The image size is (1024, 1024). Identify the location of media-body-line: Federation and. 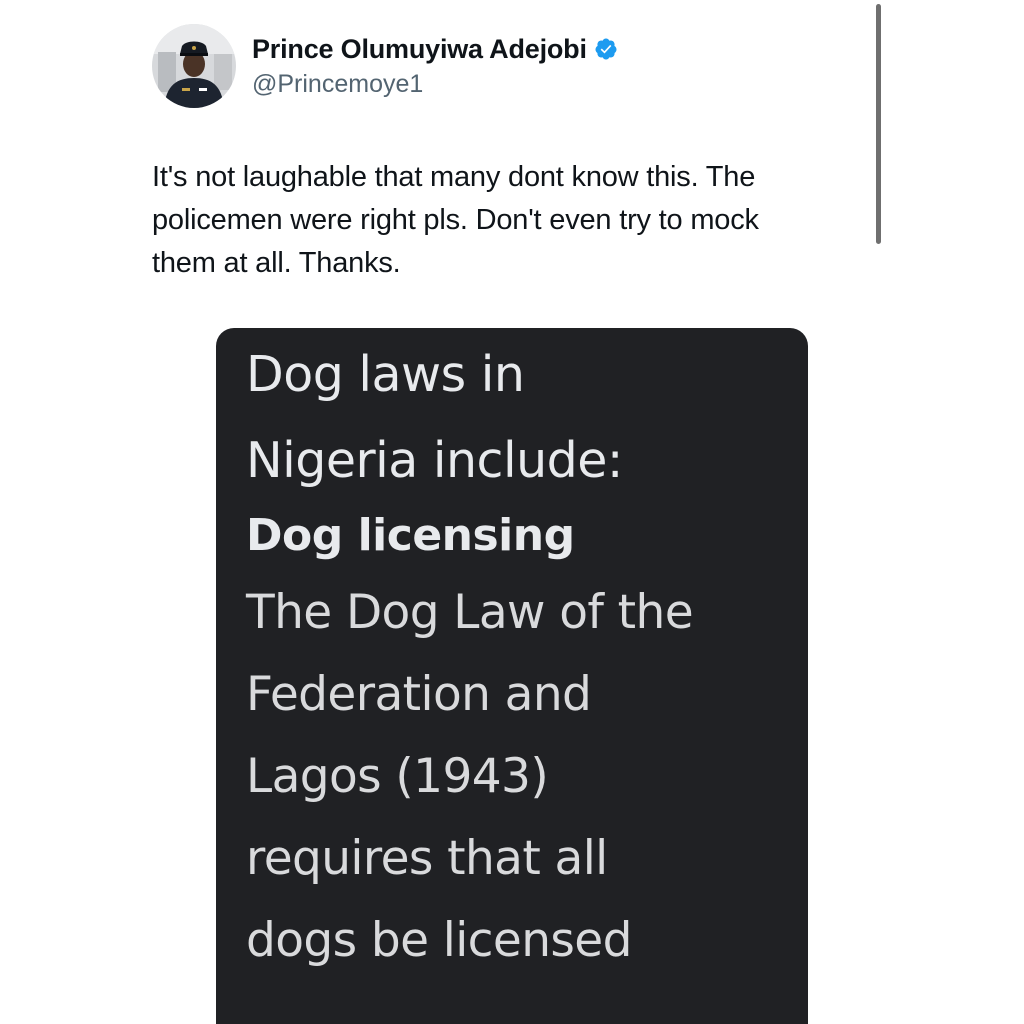
(419, 694).